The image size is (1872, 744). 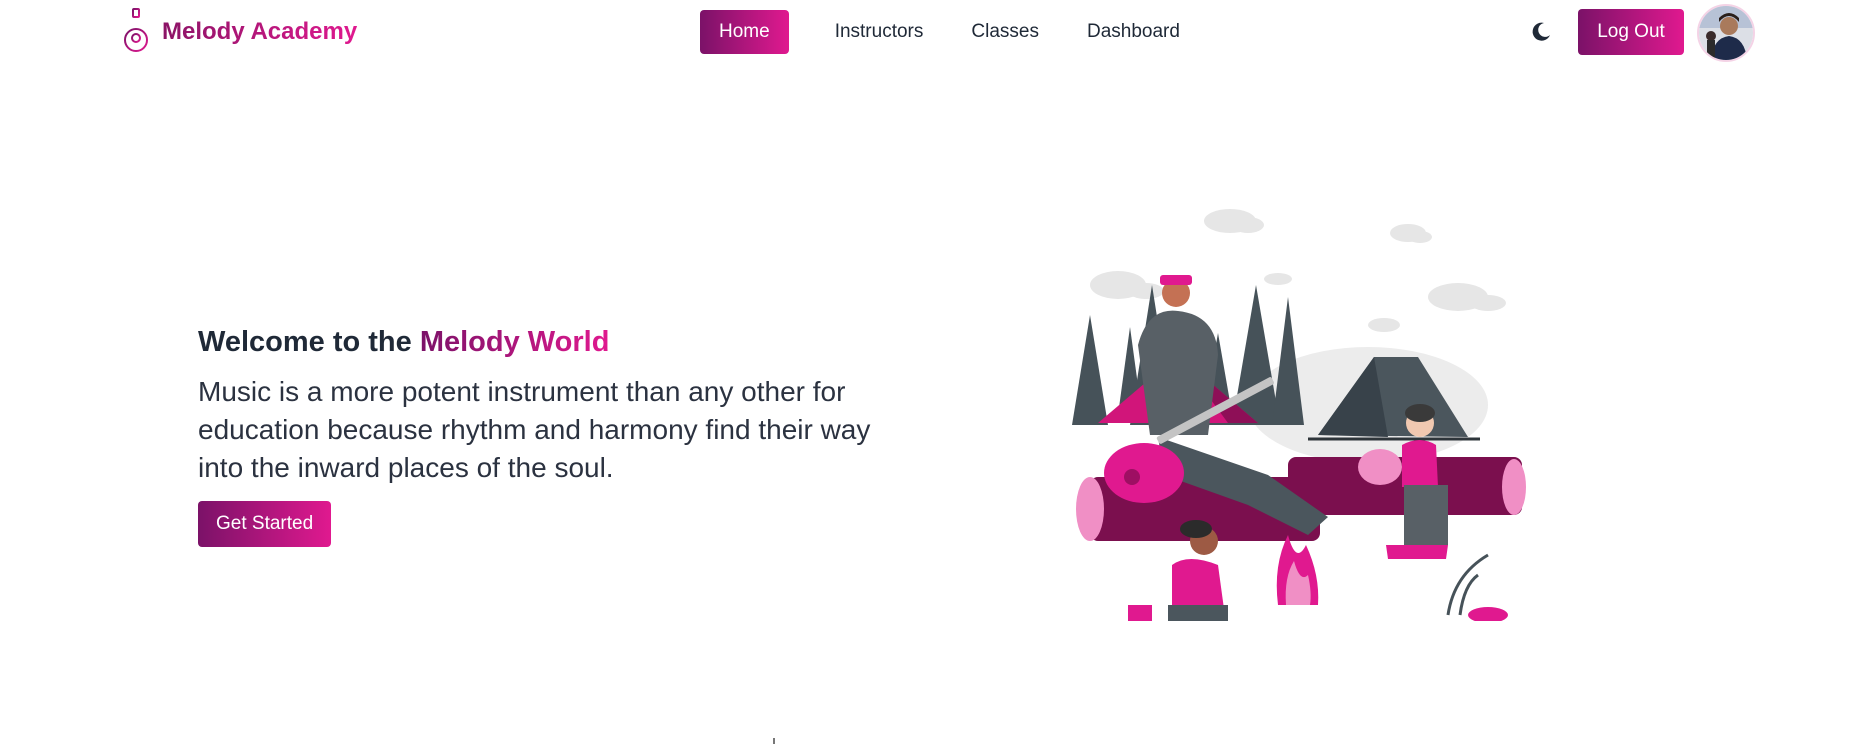 I want to click on nav-home: Home, so click(x=744, y=32).